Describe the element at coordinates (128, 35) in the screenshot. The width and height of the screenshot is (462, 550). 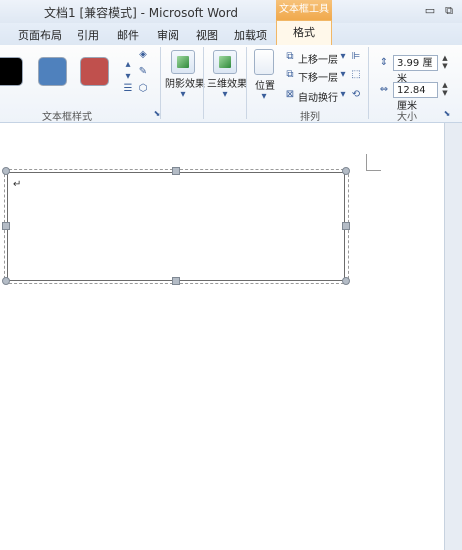
I see `tab-mailings: 邮件` at that location.